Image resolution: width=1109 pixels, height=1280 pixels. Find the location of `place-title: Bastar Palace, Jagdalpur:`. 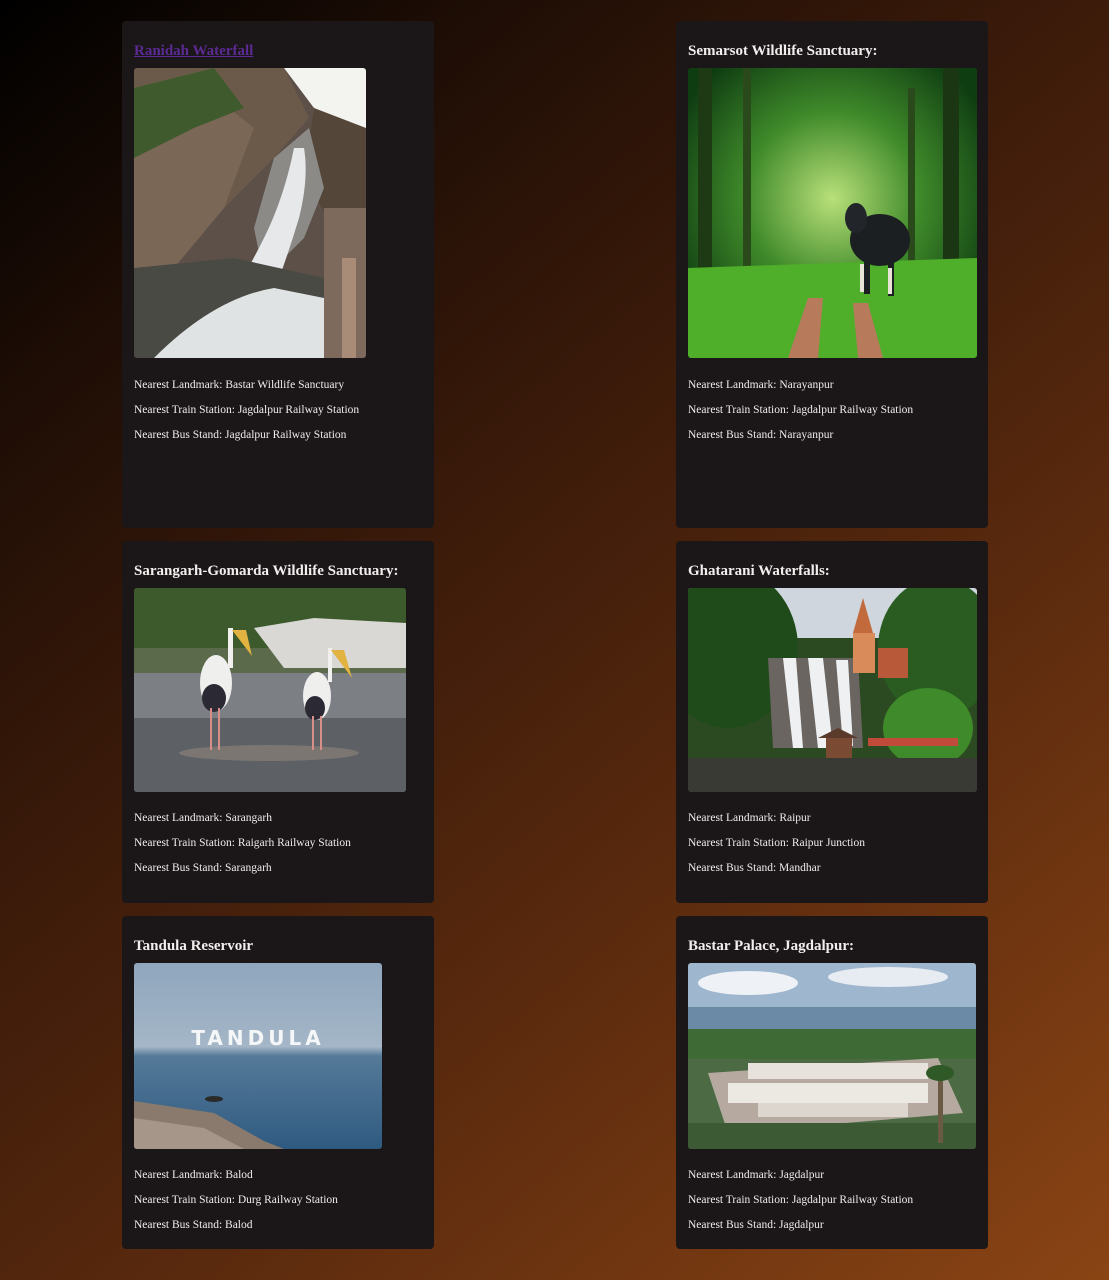

place-title: Bastar Palace, Jagdalpur: is located at coordinates (771, 946).